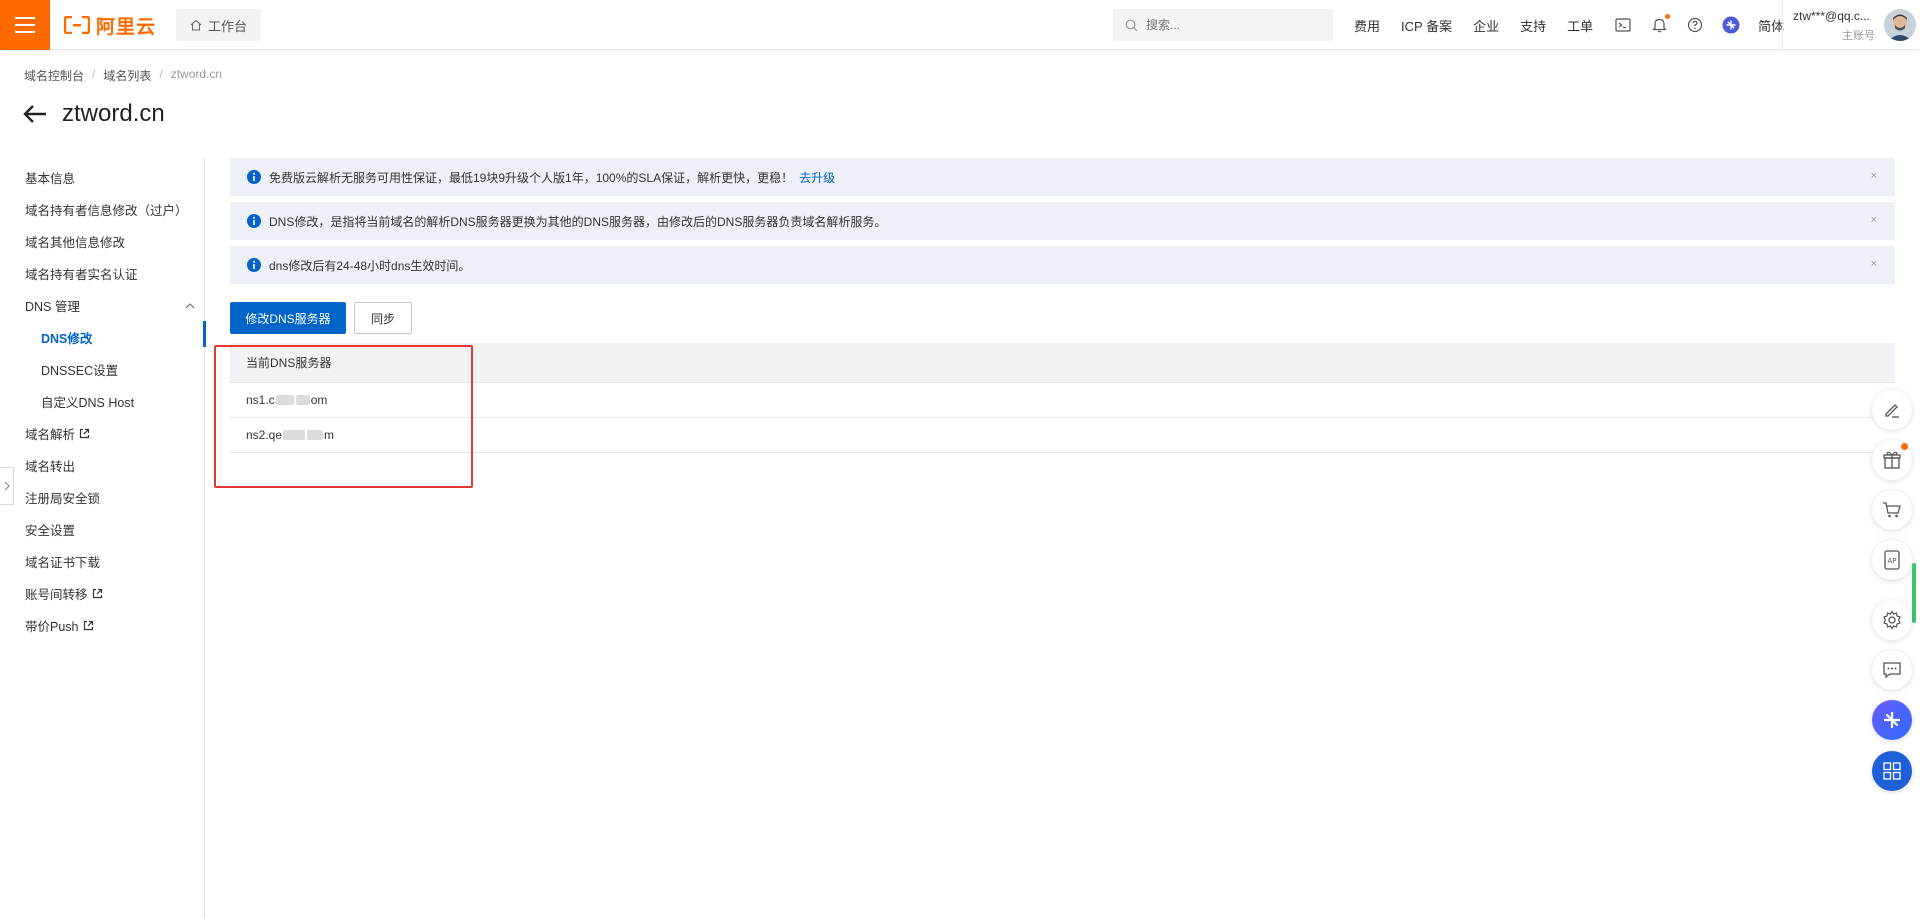 Image resolution: width=1920 pixels, height=919 pixels. What do you see at coordinates (106, 209) in the screenshot?
I see `sidebar-item-holder-change: 域名持有者信息修改（过户）` at bounding box center [106, 209].